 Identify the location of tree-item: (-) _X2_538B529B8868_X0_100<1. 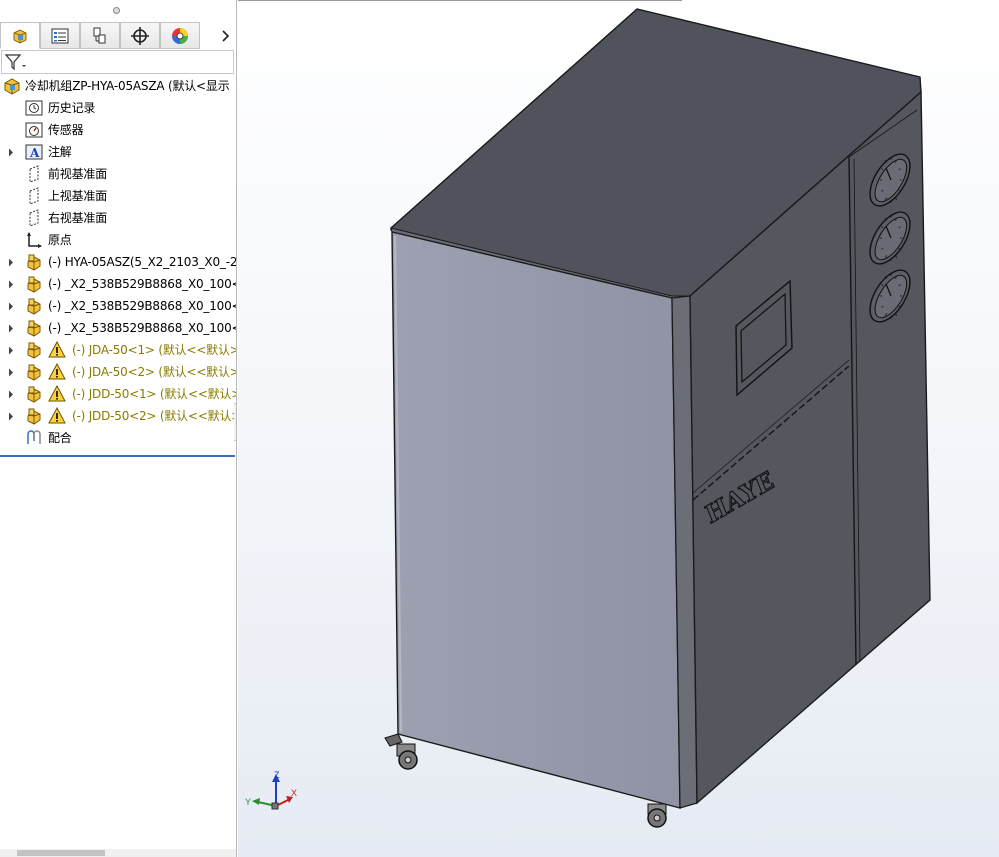
(118, 284).